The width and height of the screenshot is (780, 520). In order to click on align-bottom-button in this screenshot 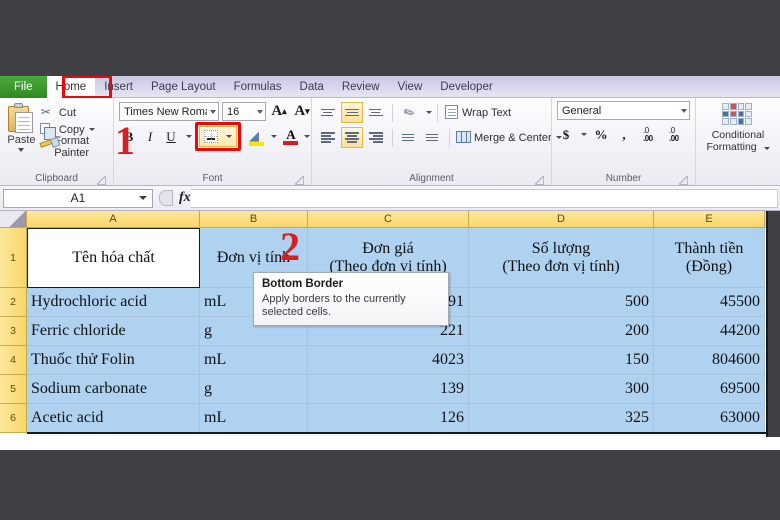, I will do `click(376, 112)`.